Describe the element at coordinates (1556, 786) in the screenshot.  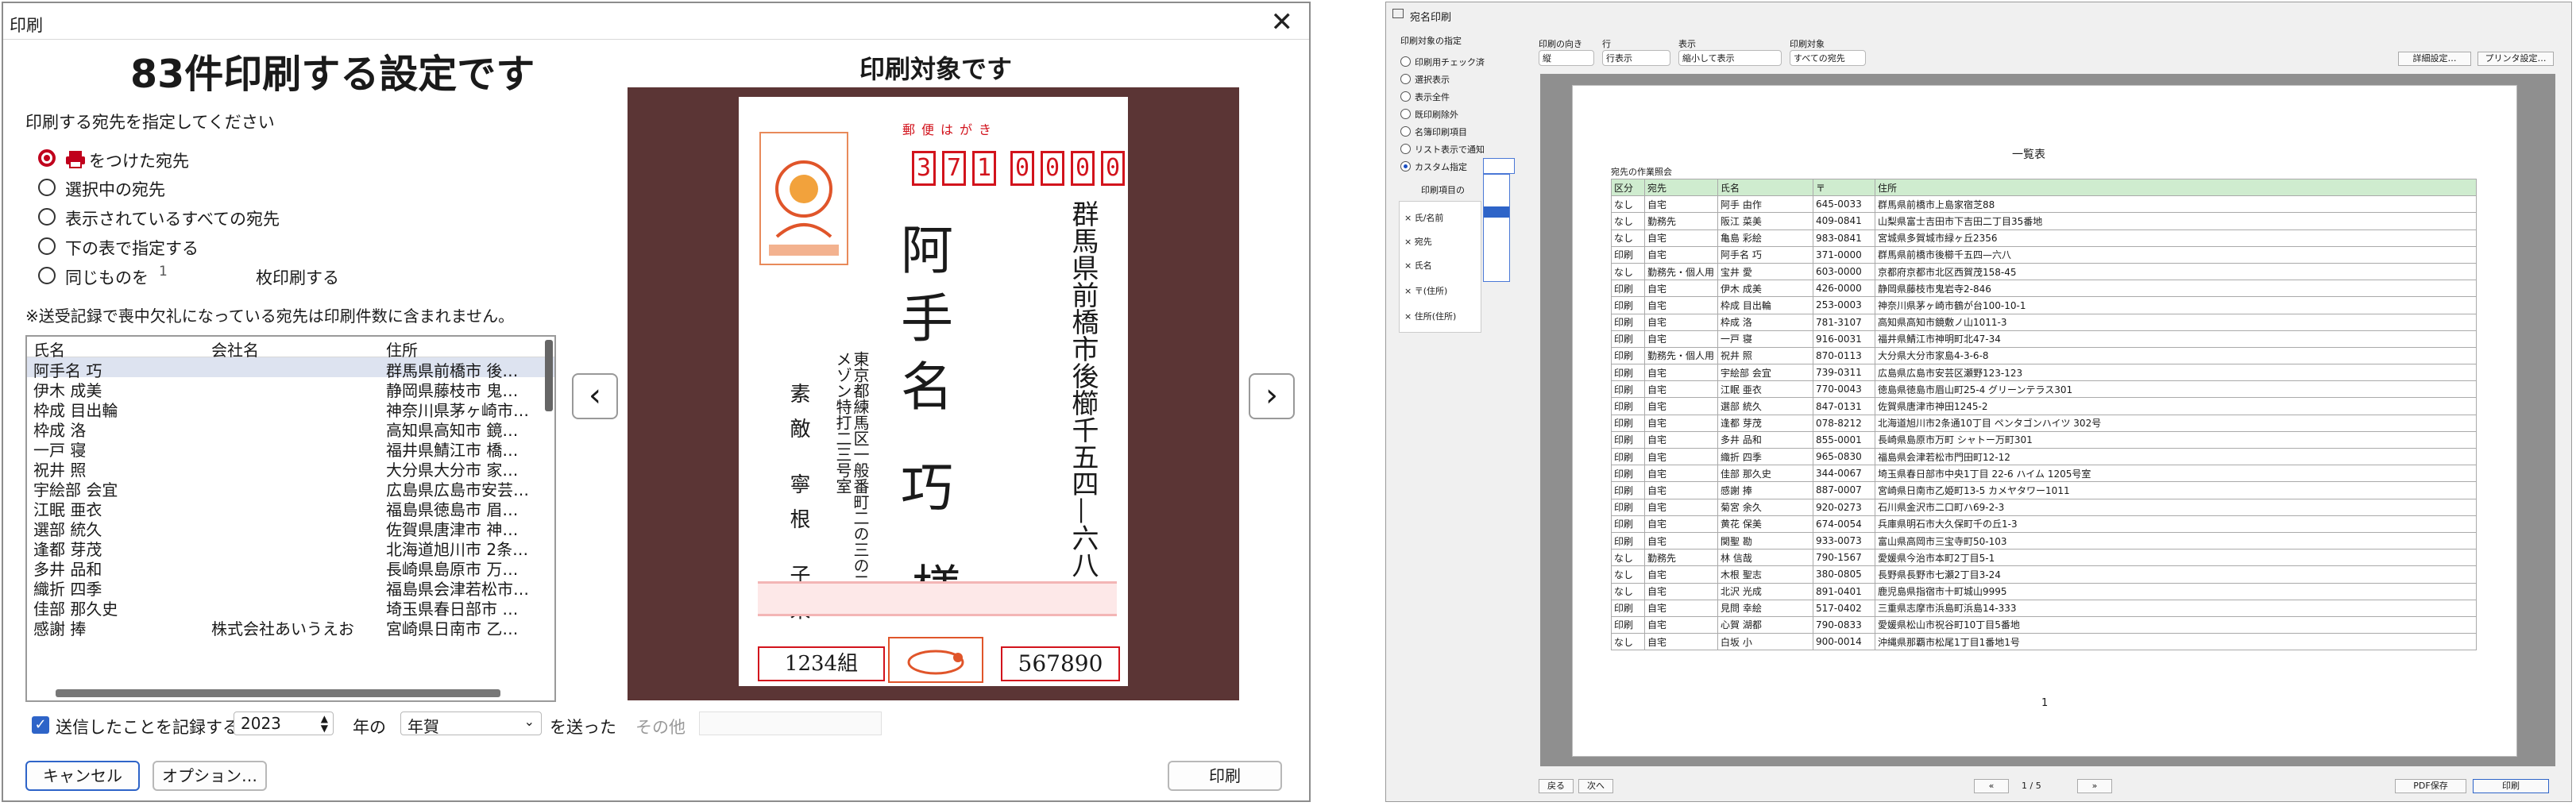
I see `back-button: 戻る` at that location.